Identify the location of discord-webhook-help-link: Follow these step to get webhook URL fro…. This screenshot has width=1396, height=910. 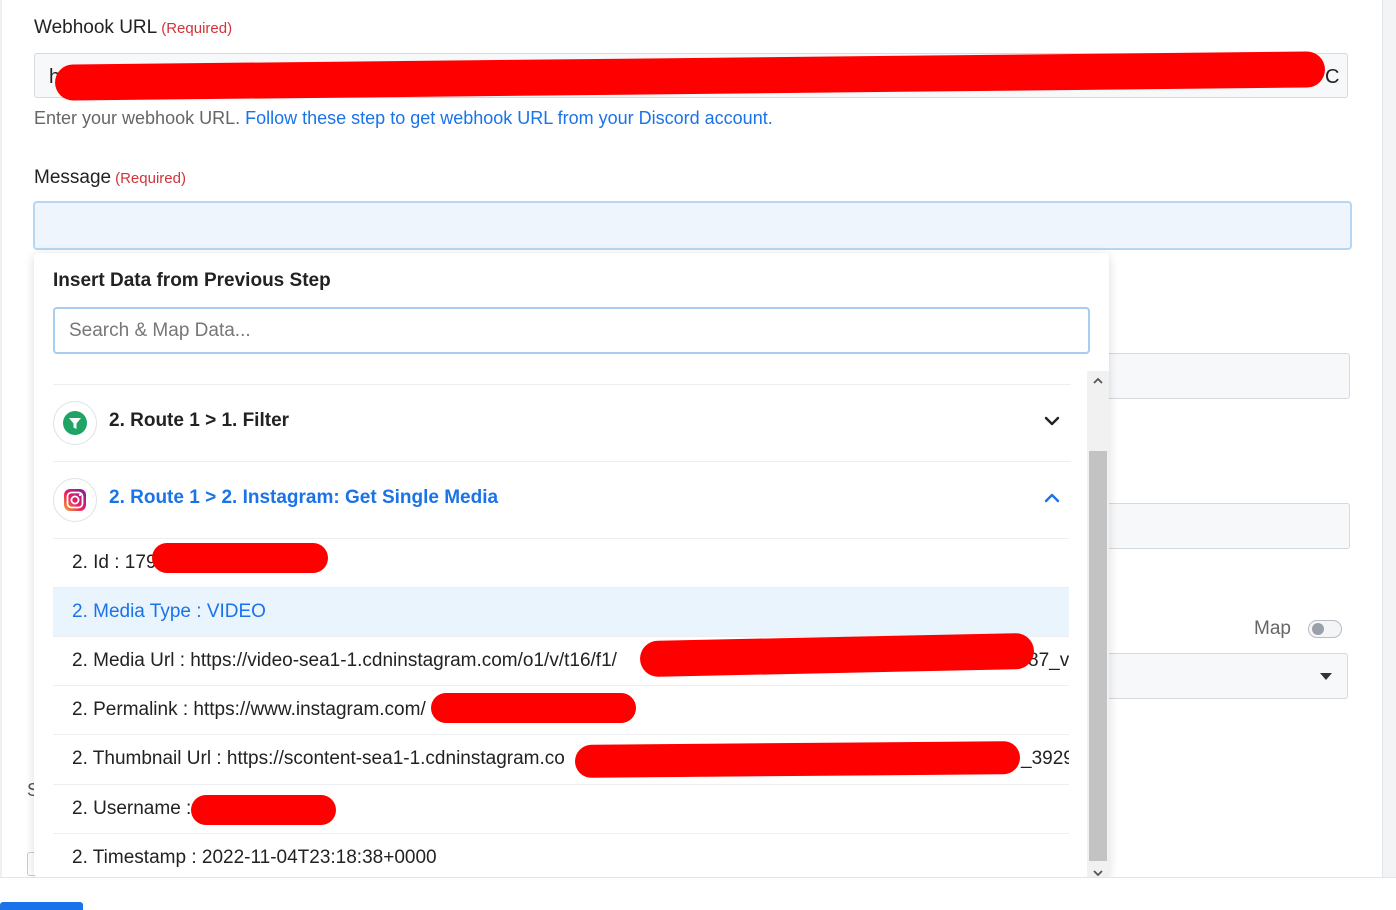
(509, 118).